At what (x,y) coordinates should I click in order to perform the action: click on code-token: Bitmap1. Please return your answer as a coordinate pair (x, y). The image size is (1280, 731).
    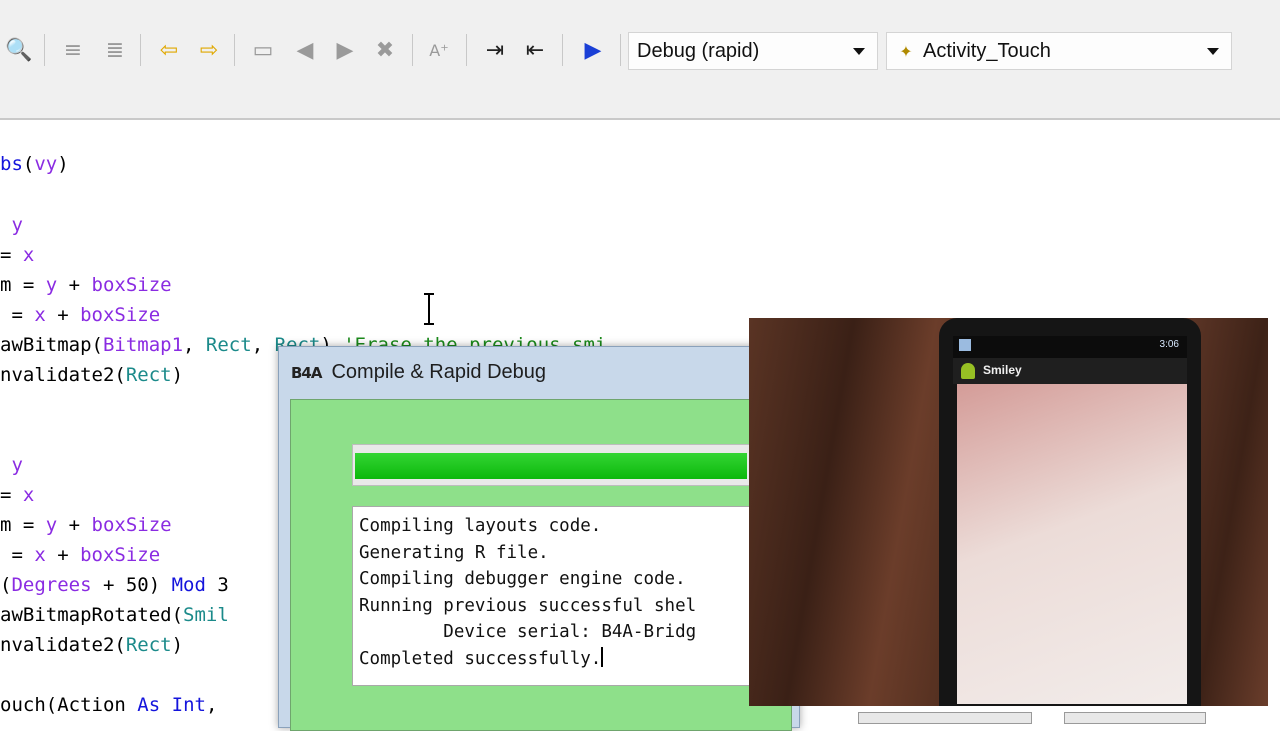
    Looking at the image, I should click on (143, 345).